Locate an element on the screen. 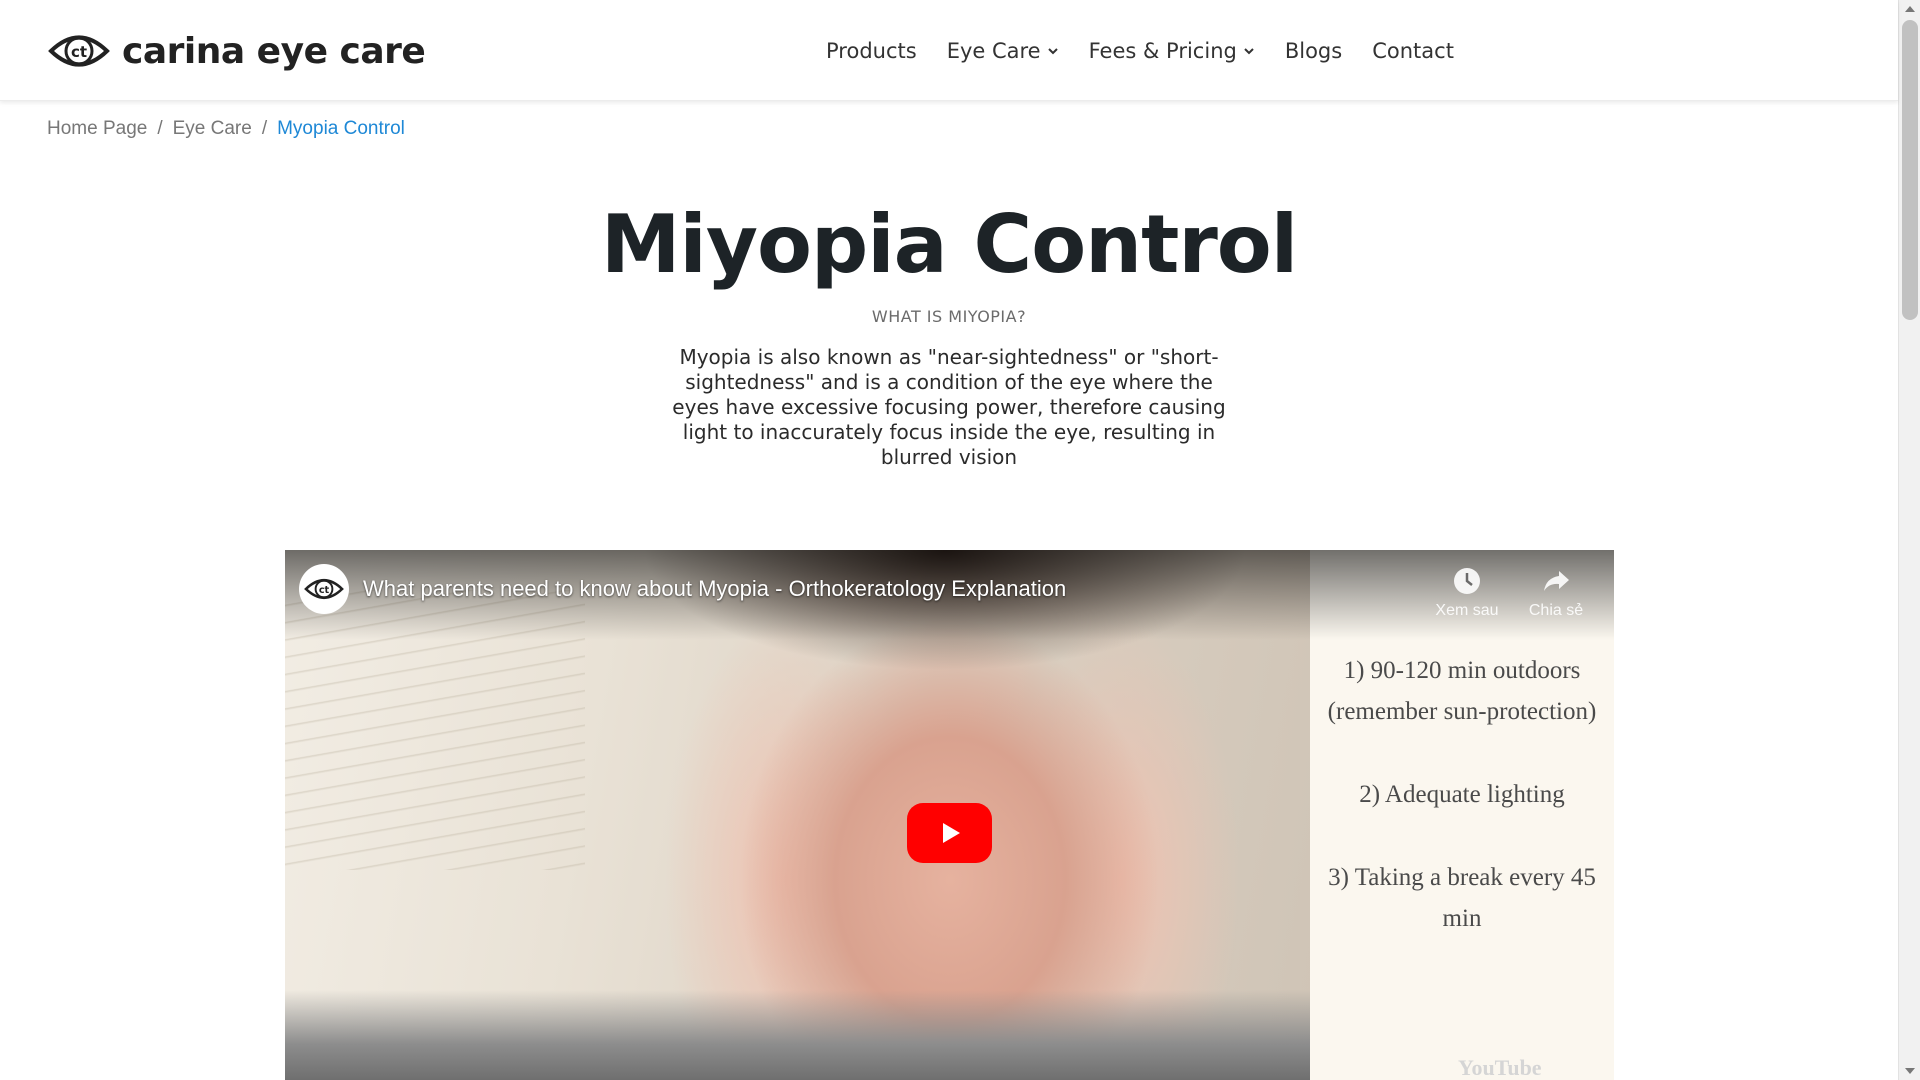  logo-text: carina eye care is located at coordinates (274, 51).